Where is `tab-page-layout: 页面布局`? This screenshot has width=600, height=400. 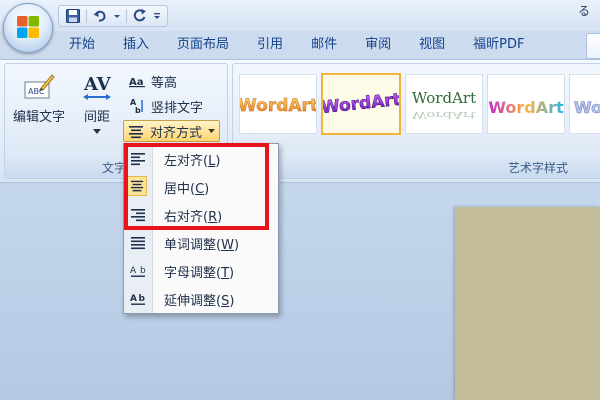 tab-page-layout: 页面布局 is located at coordinates (203, 45).